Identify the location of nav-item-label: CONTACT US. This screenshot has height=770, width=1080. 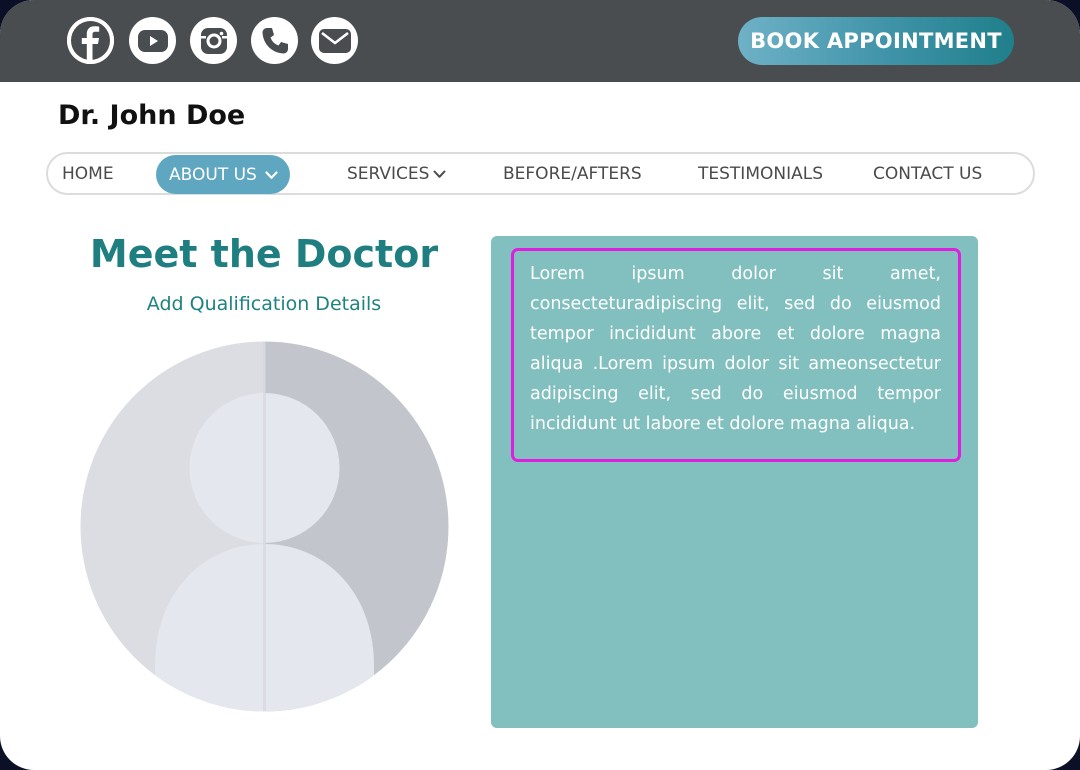
(928, 173).